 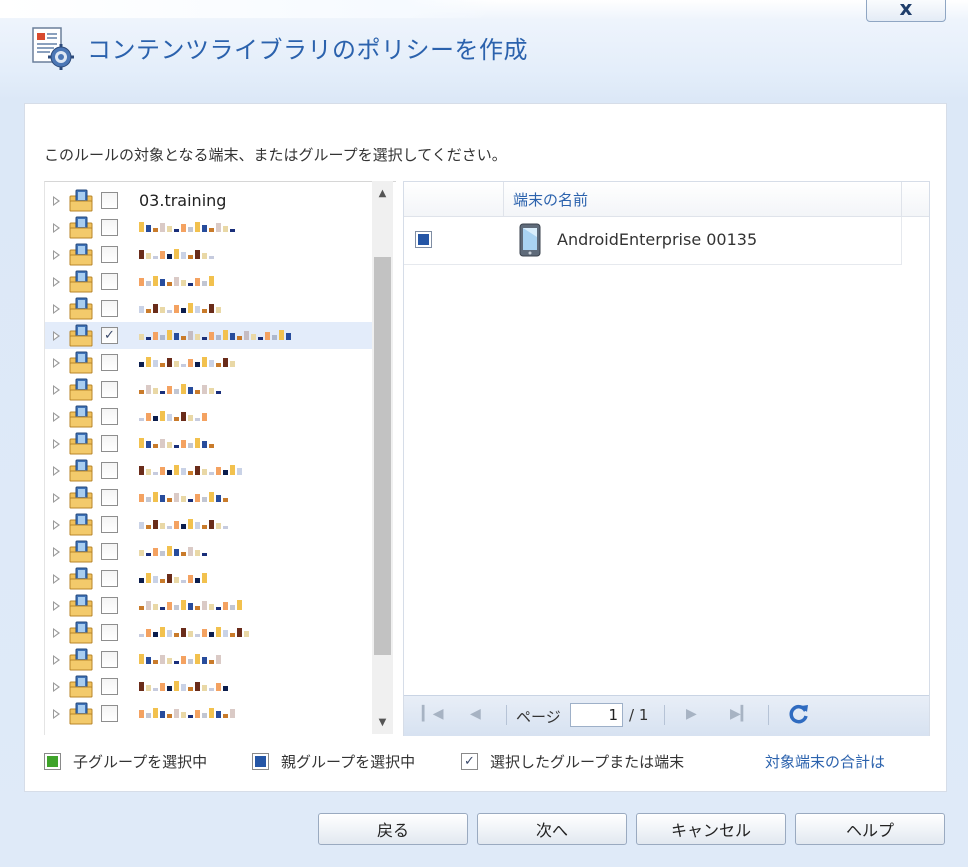 What do you see at coordinates (475, 714) in the screenshot?
I see `previous-page-icon: ◀` at bounding box center [475, 714].